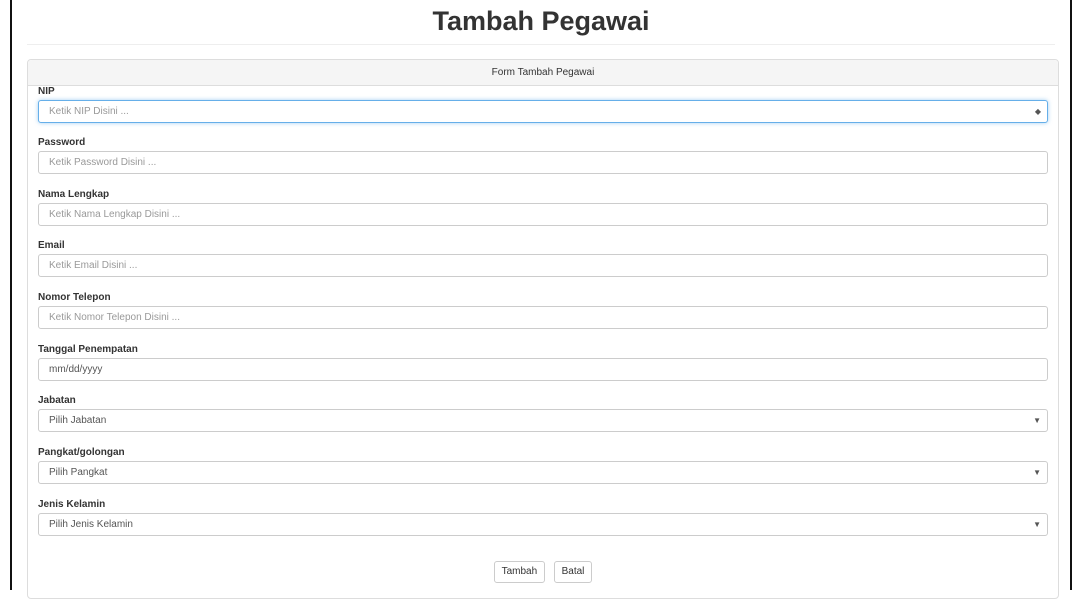 The width and height of the screenshot is (1074, 599). I want to click on jenis-kelamin-select: Pilih Jenis Kelamin ▼, so click(543, 524).